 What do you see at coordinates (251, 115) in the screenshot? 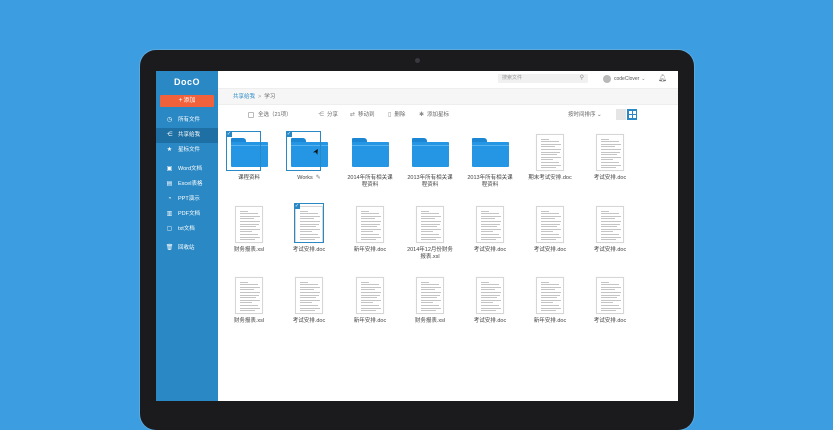
I see `select-all-checkbox` at bounding box center [251, 115].